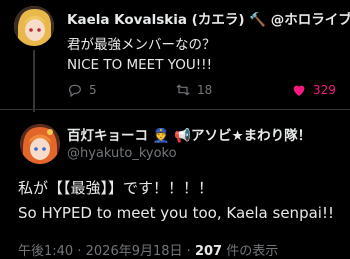  Describe the element at coordinates (175, 109) in the screenshot. I see `divider` at that location.